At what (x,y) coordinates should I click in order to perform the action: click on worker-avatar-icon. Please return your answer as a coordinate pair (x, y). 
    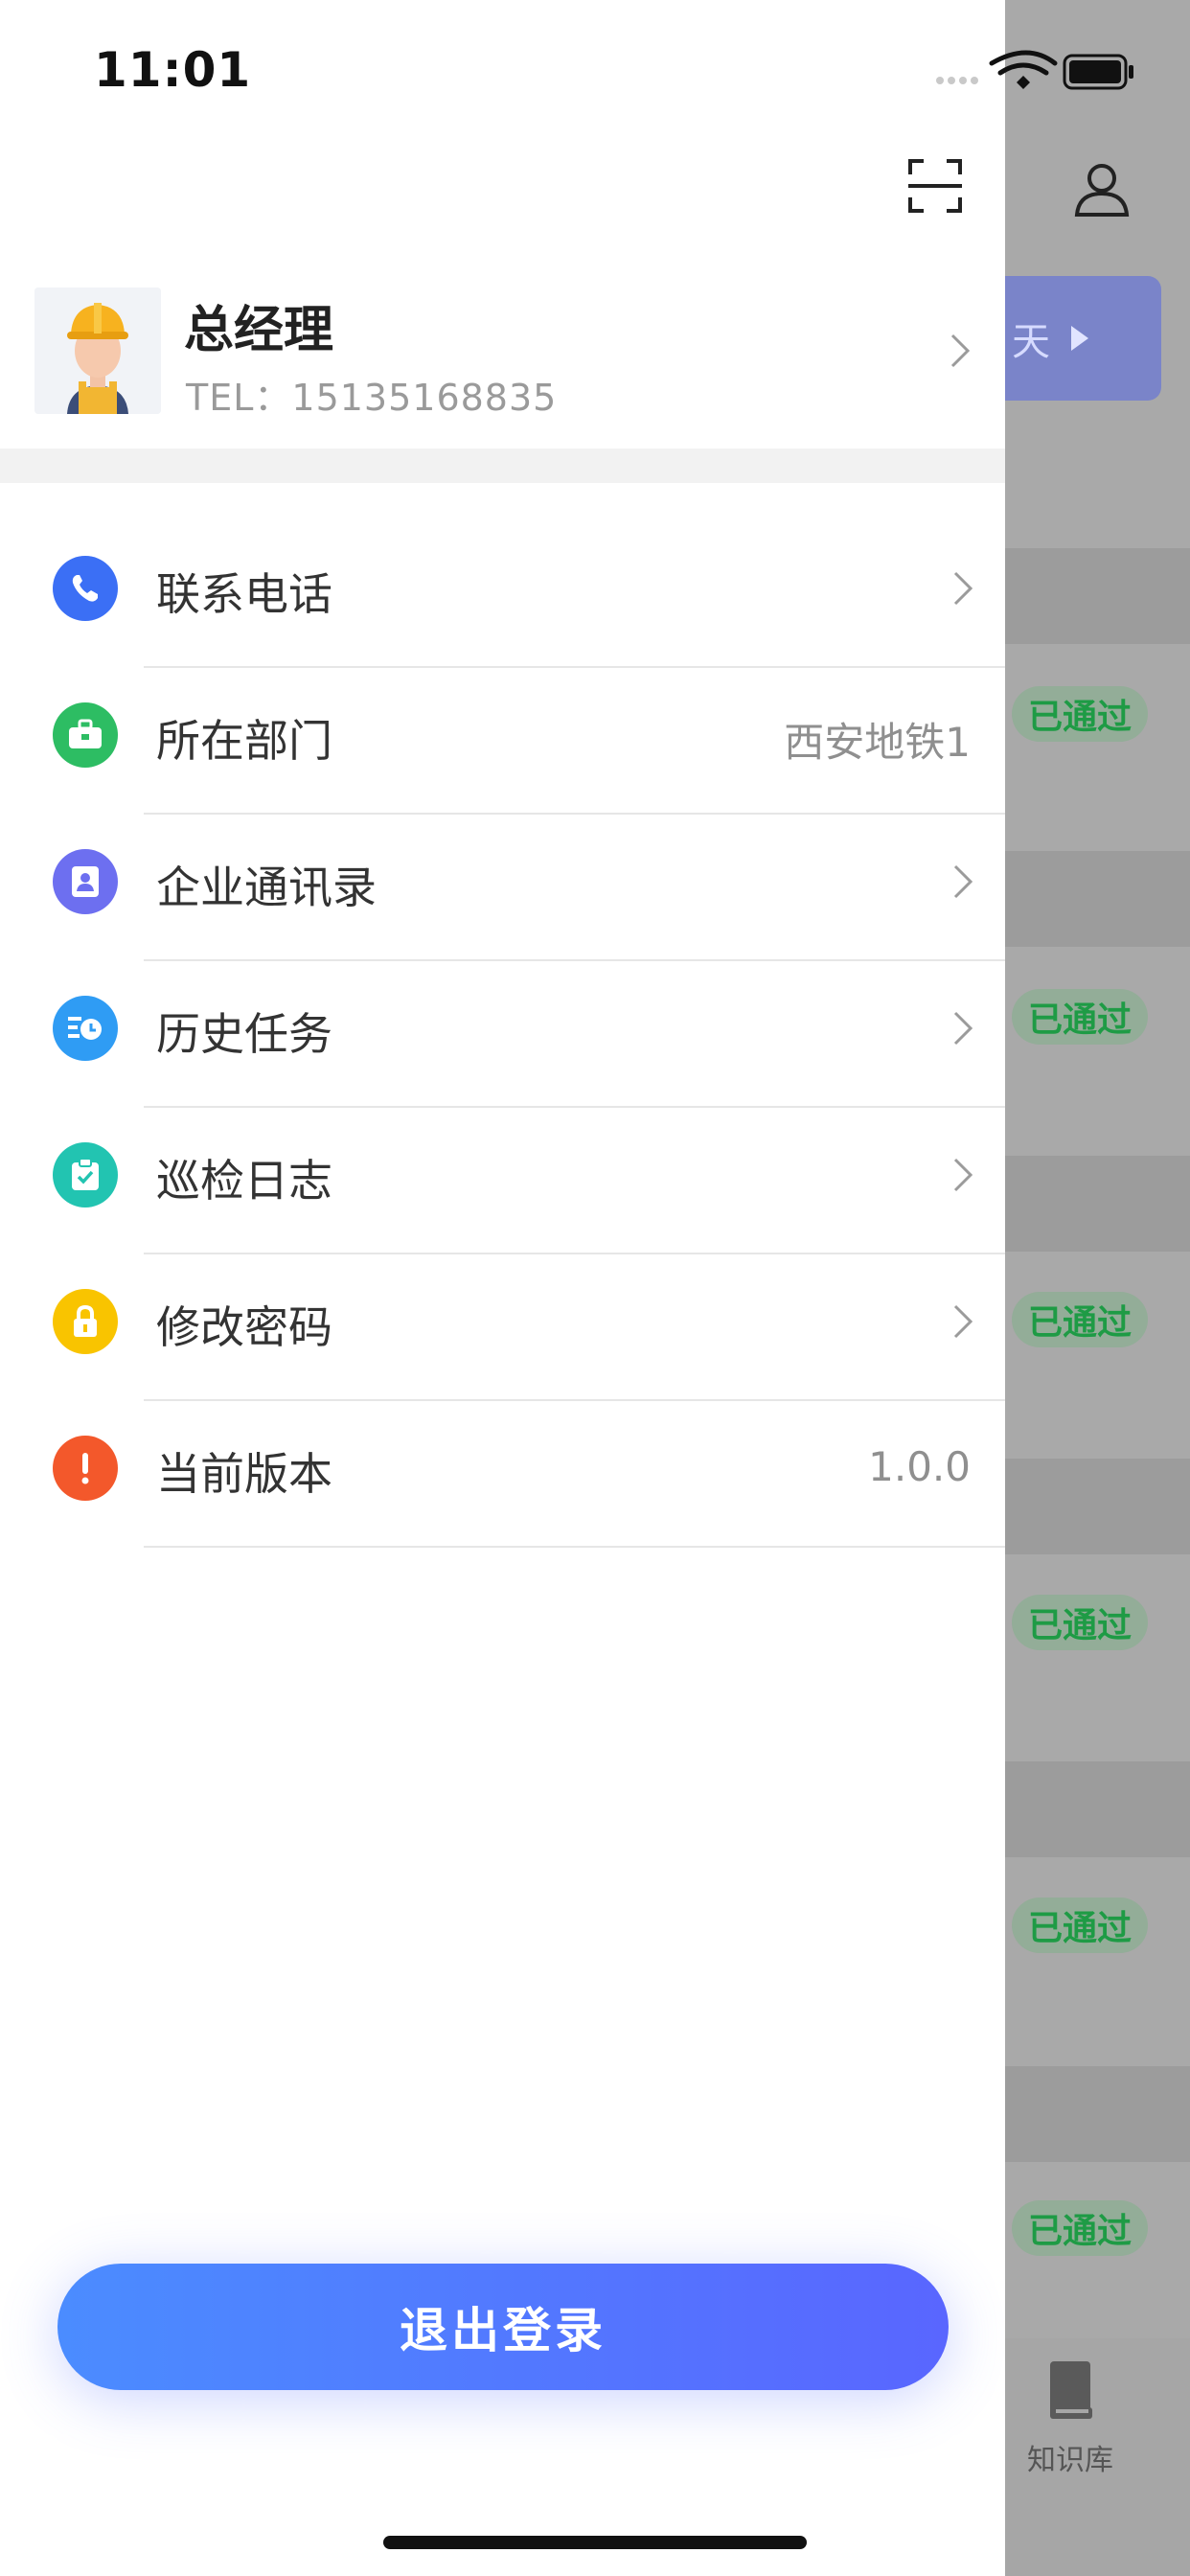
    Looking at the image, I should click on (97, 351).